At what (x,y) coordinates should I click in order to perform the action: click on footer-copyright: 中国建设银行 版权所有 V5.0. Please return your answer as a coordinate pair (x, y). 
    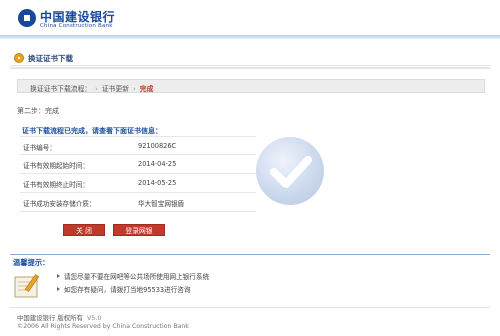
    Looking at the image, I should click on (59, 317).